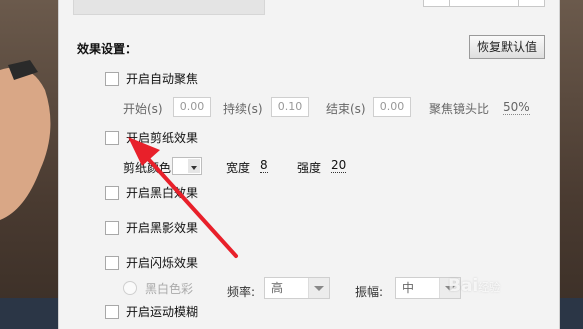 Image resolution: width=583 pixels, height=329 pixels. What do you see at coordinates (162, 312) in the screenshot?
I see `motion-blur-label: 开启运动模糊` at bounding box center [162, 312].